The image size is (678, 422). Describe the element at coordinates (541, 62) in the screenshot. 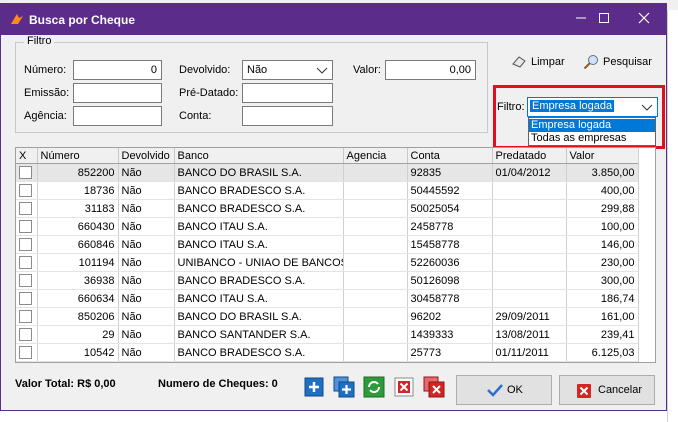

I see `limpar-button: Limpar` at that location.